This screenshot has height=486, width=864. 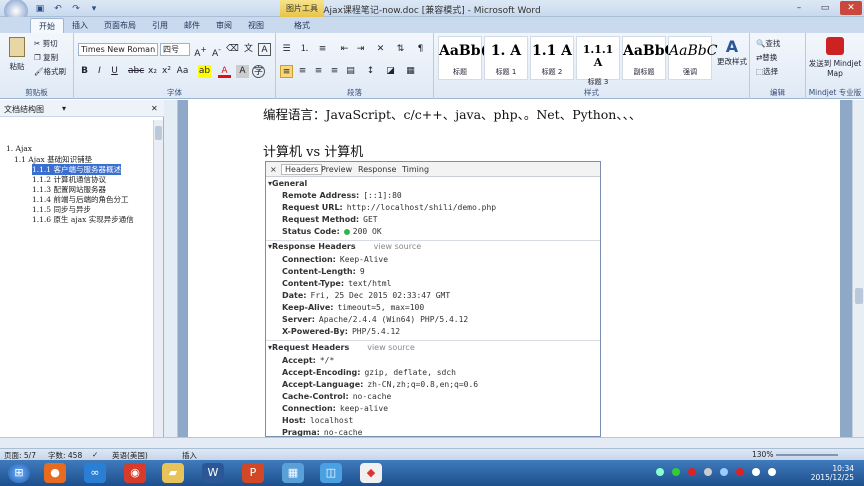 What do you see at coordinates (47, 25) in the screenshot?
I see `tab-home: 开始` at bounding box center [47, 25].